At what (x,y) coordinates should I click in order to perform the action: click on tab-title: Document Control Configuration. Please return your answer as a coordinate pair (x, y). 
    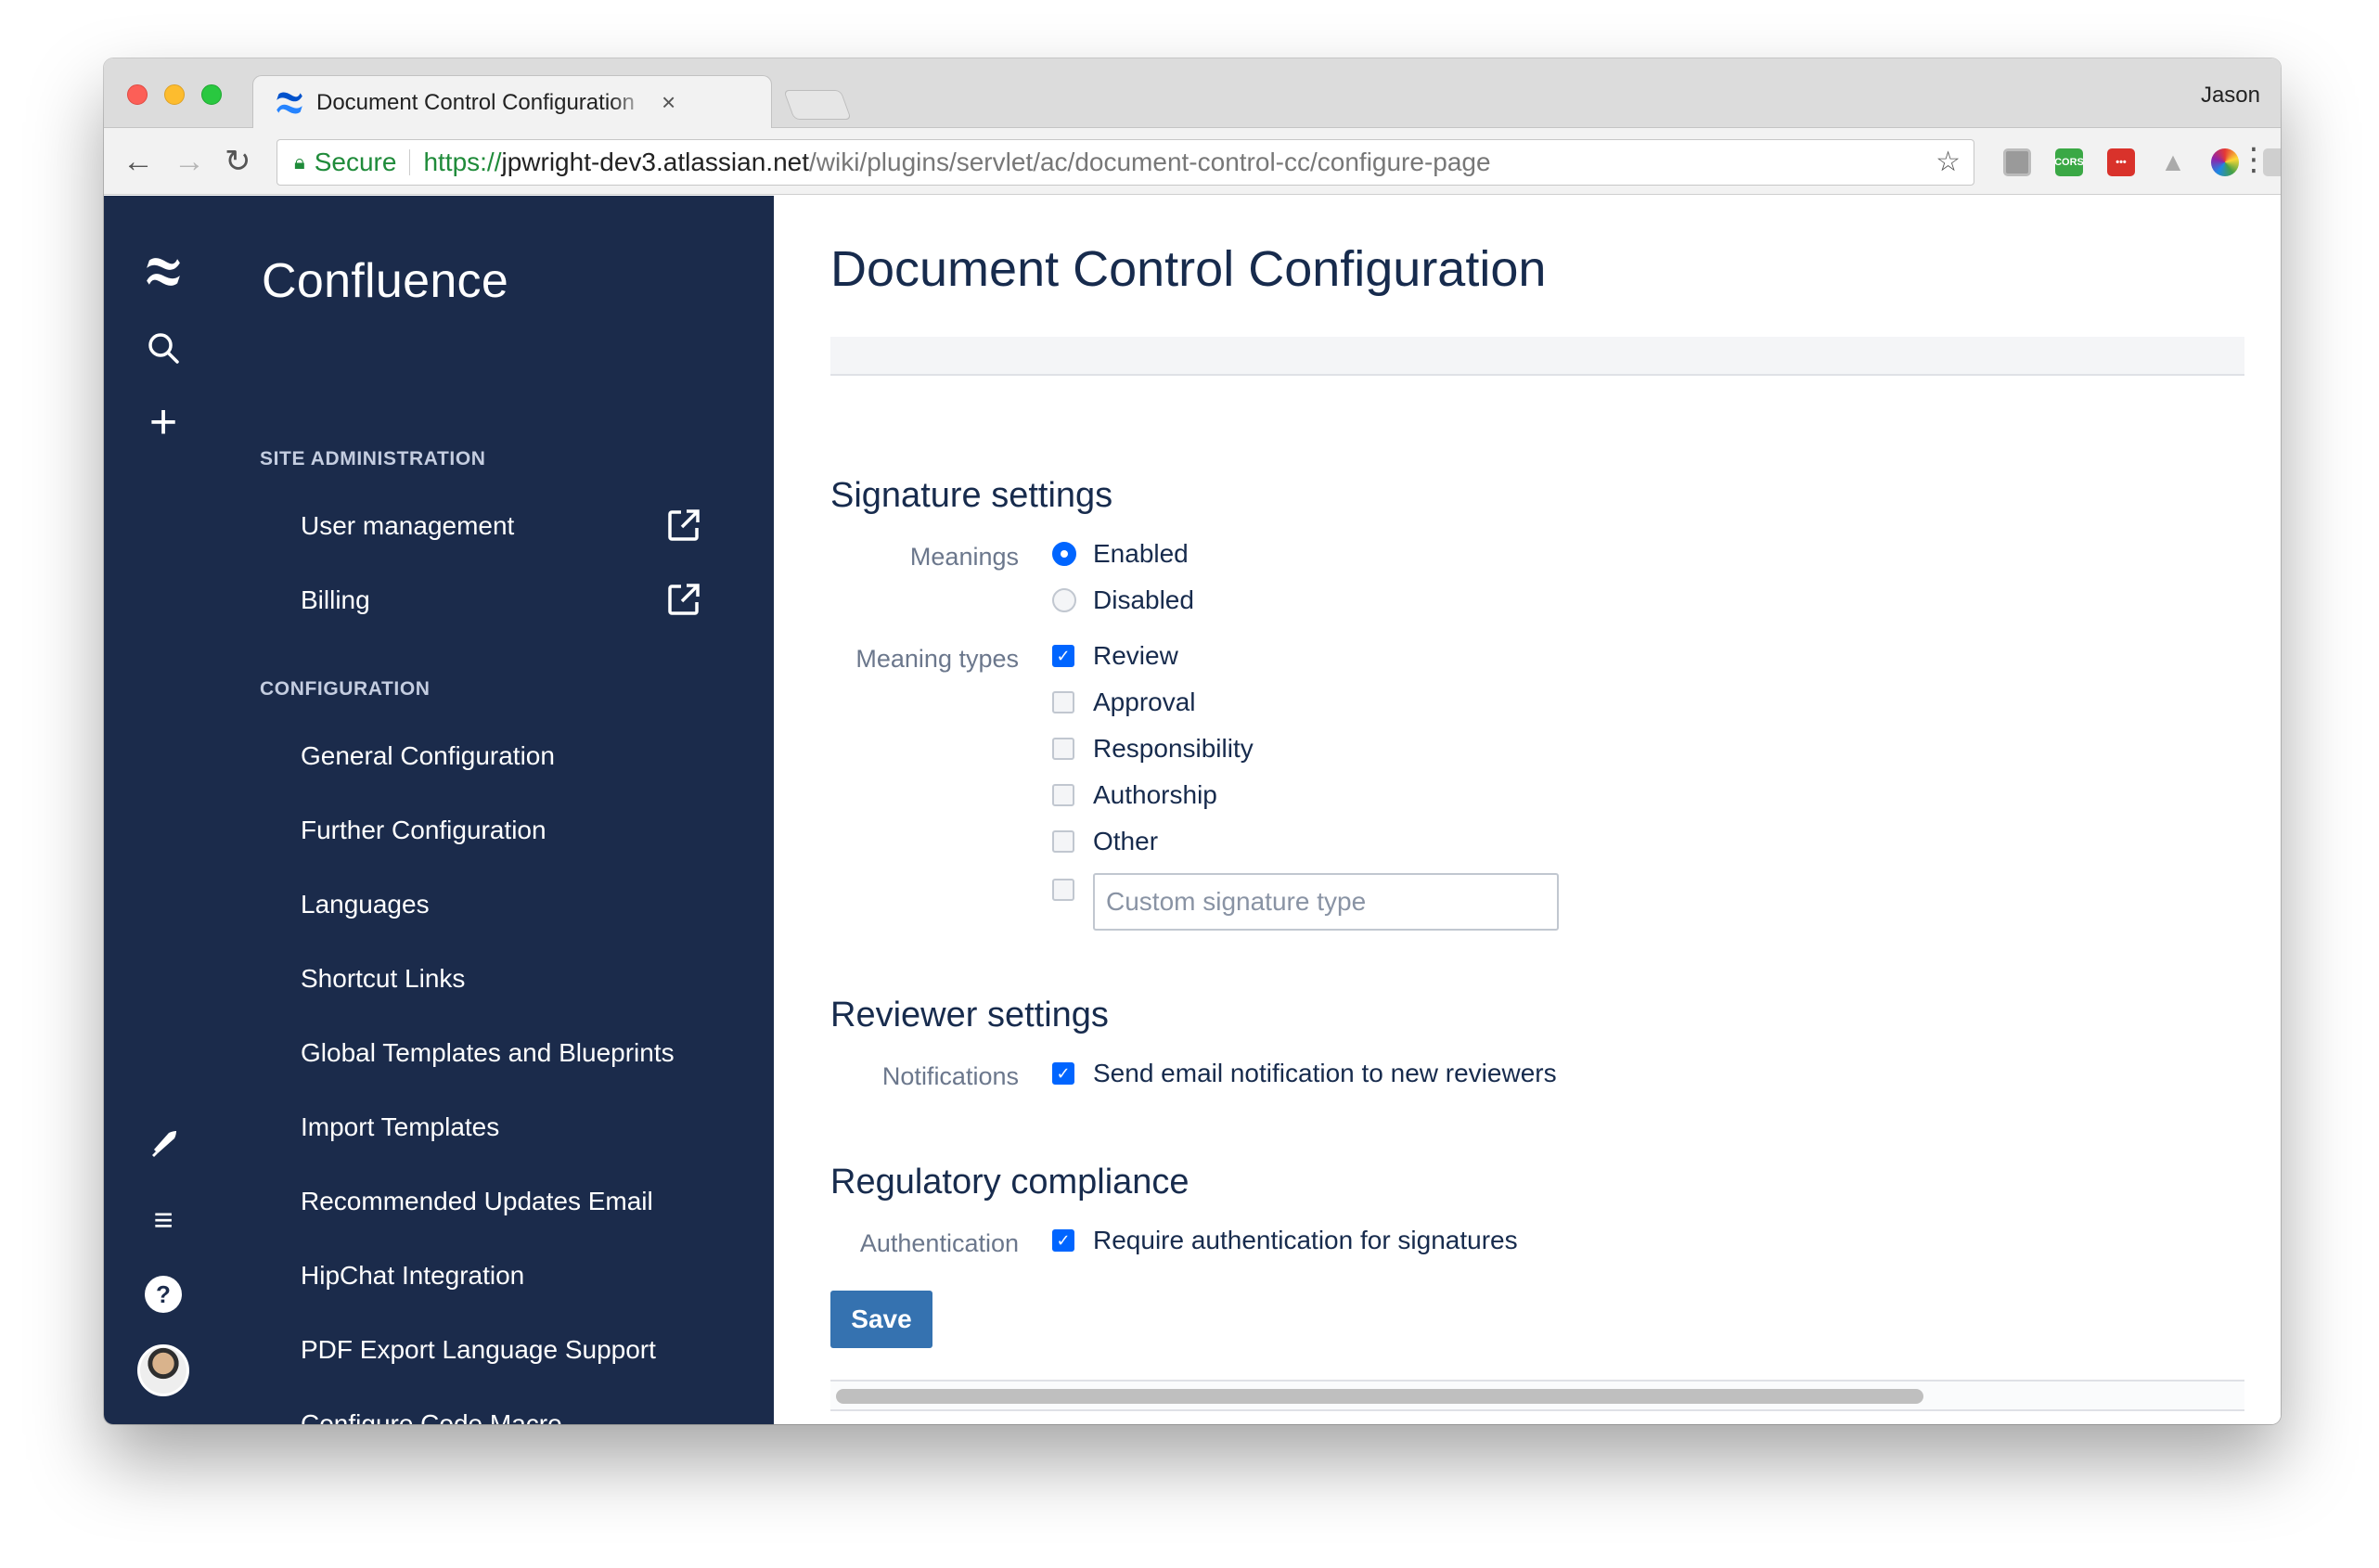
    Looking at the image, I should click on (475, 102).